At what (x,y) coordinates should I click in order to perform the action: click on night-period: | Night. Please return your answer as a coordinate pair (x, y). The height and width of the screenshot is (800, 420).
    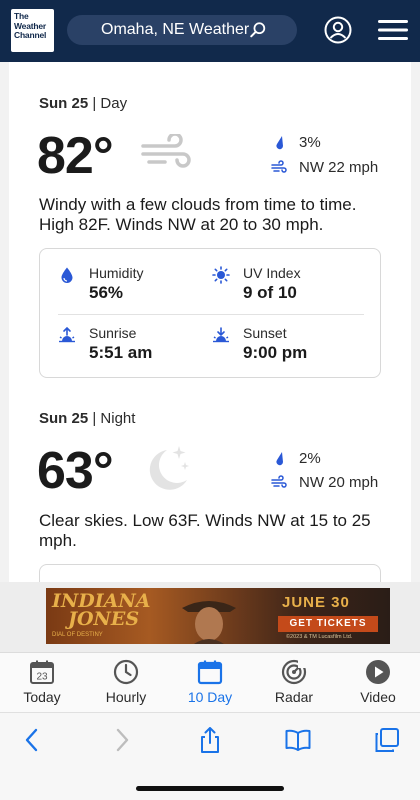
    Looking at the image, I should click on (112, 418).